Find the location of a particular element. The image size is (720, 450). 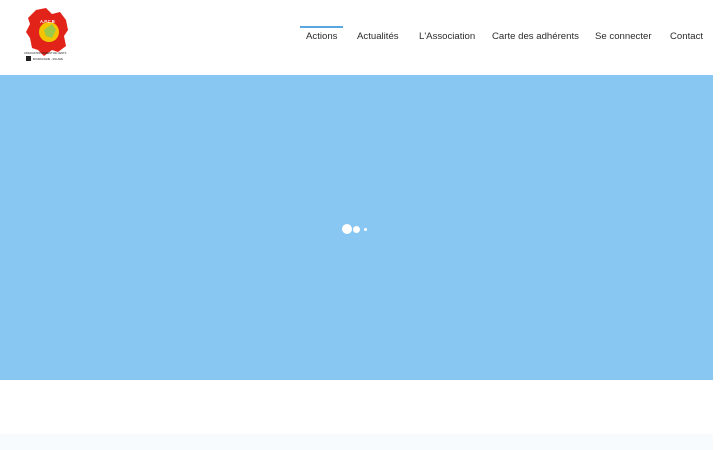

logo-text-main: A.P.C.B is located at coordinates (47, 21).